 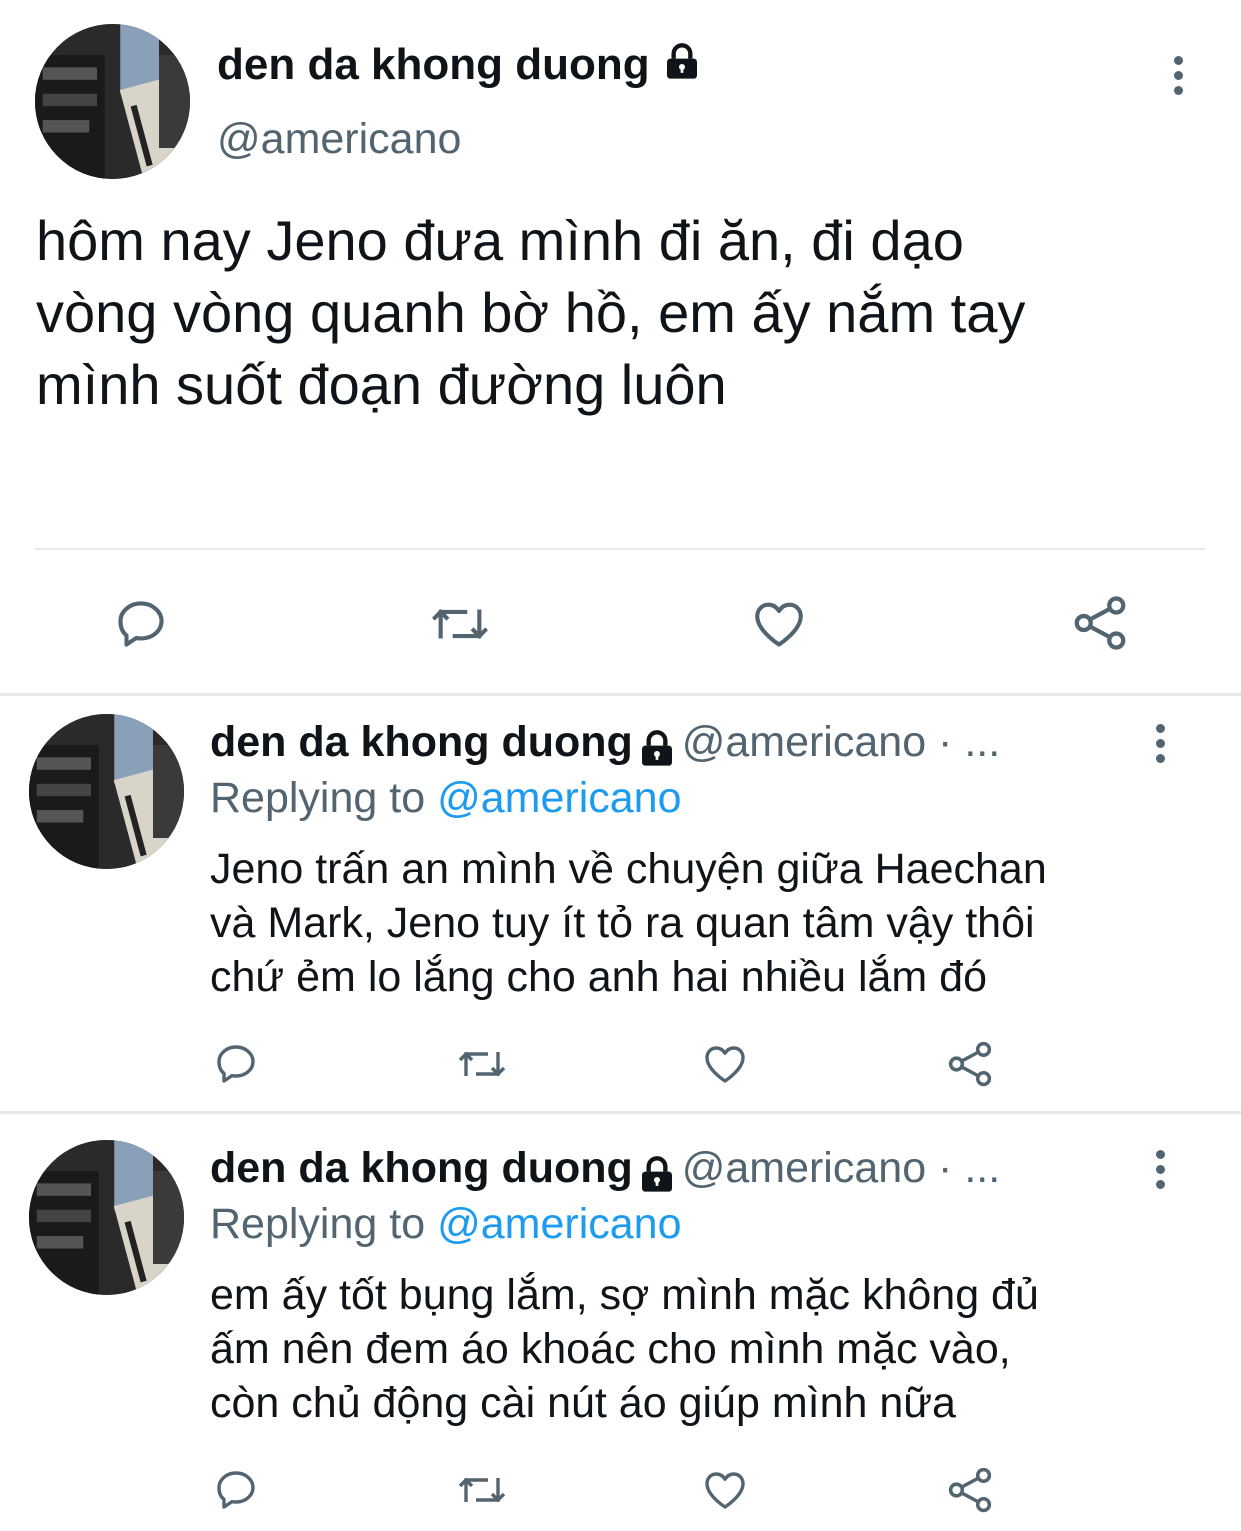 What do you see at coordinates (433, 64) in the screenshot?
I see `author-name-text: den da khong duong` at bounding box center [433, 64].